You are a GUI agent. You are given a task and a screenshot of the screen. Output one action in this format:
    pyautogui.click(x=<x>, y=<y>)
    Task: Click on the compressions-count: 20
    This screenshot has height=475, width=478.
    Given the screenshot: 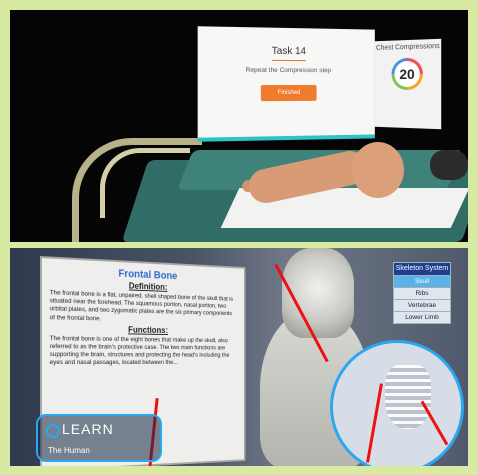 What is the action you would take?
    pyautogui.click(x=407, y=74)
    